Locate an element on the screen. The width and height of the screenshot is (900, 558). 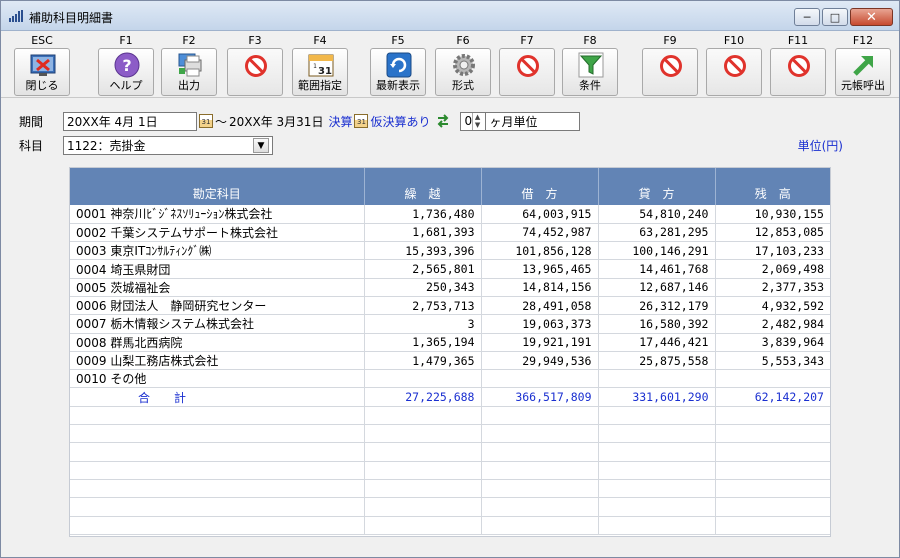
f3-disabled-button is located at coordinates (255, 72).